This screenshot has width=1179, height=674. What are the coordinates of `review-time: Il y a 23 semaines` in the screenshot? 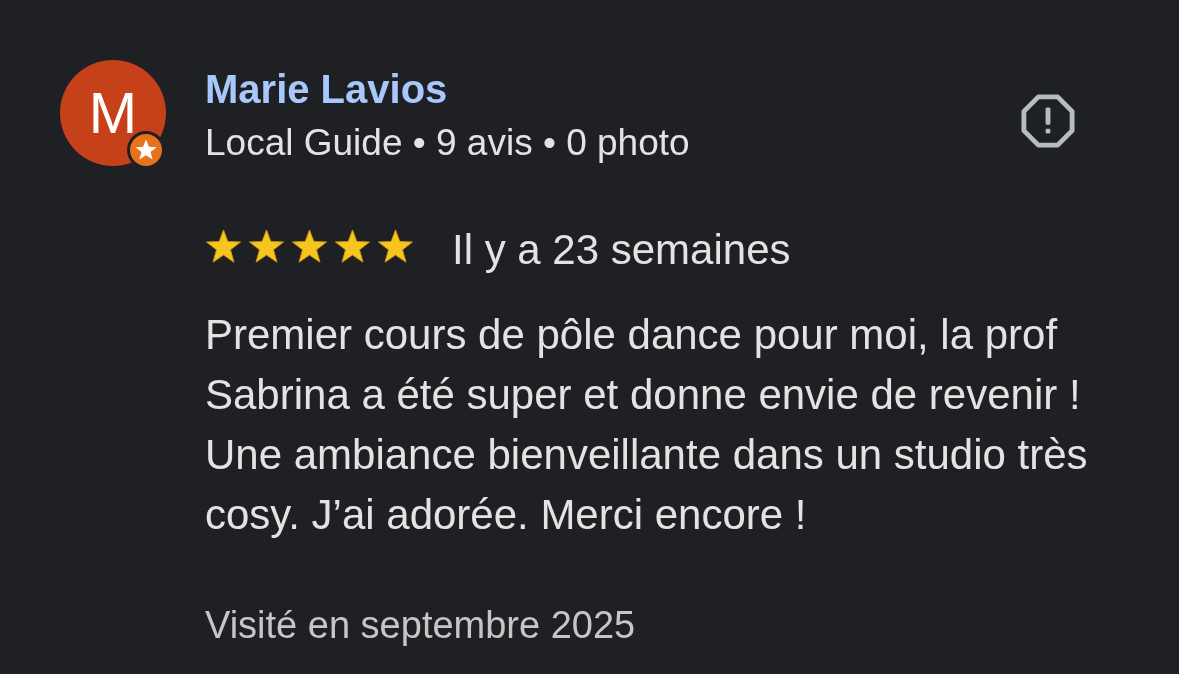 It's located at (621, 250).